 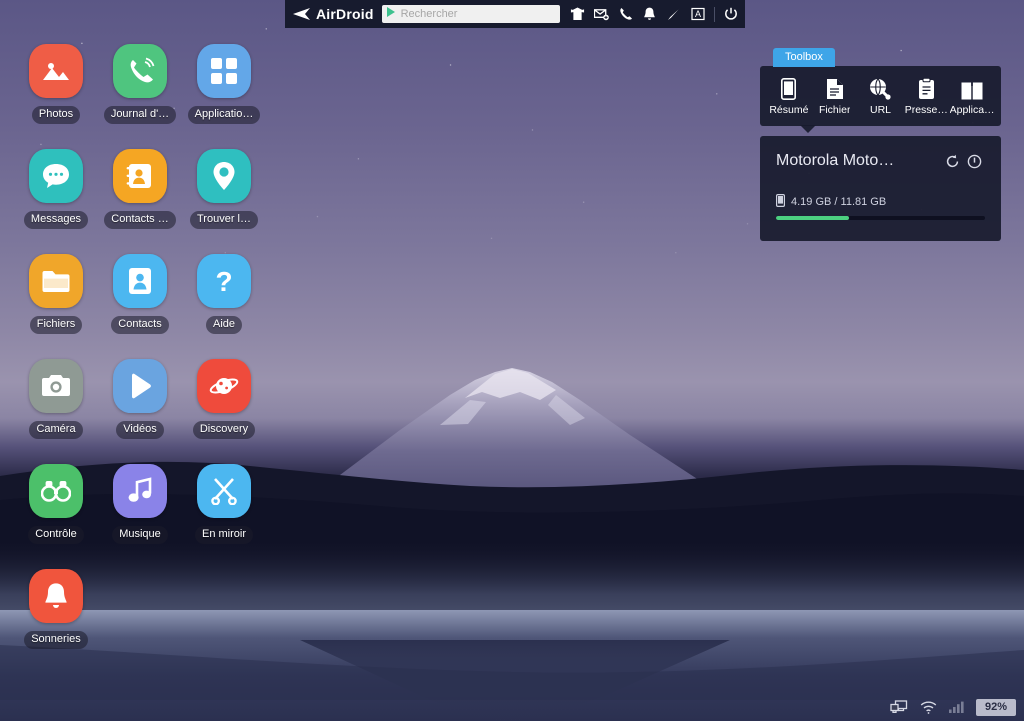 I want to click on app-icon-files: Fichiers, so click(x=56, y=306).